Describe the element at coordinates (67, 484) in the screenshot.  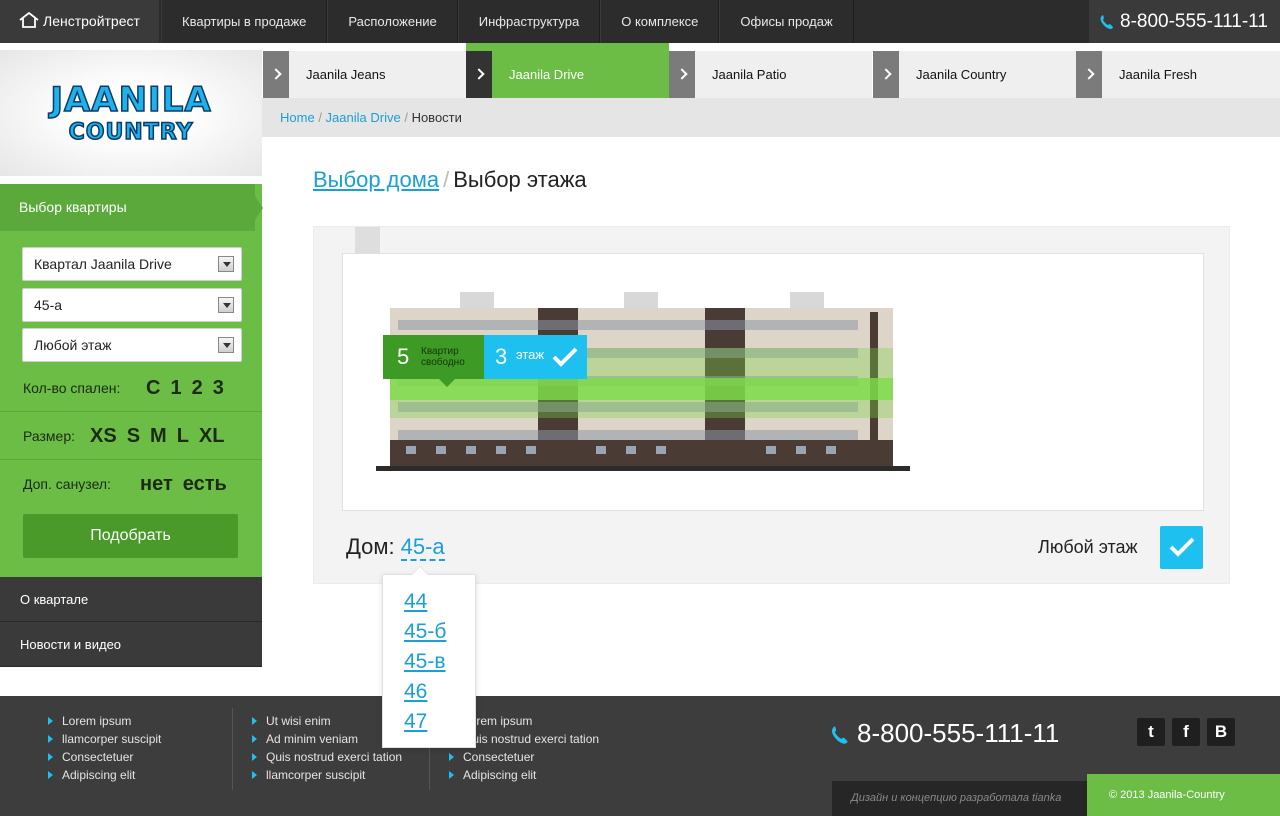
I see `bathroom-label: Доп. санузел:` at that location.